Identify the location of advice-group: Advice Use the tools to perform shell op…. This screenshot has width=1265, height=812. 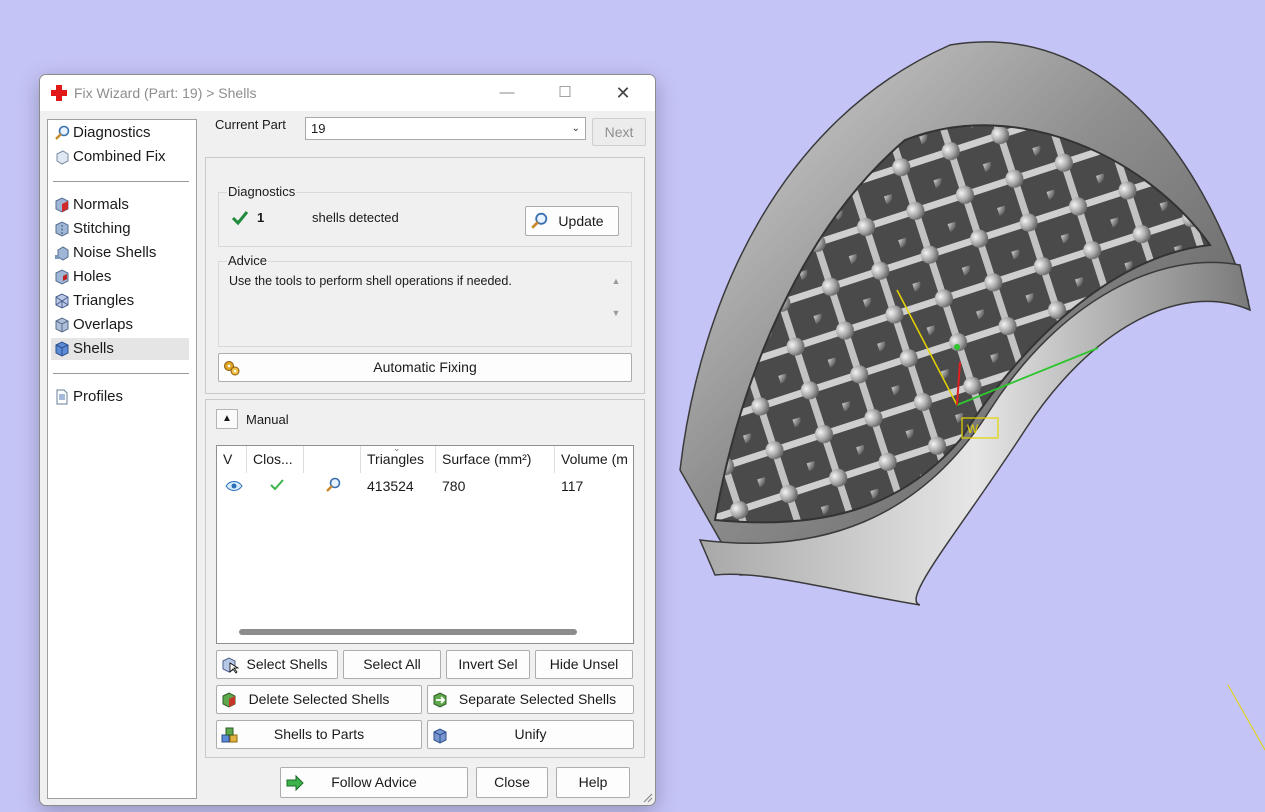
(425, 300).